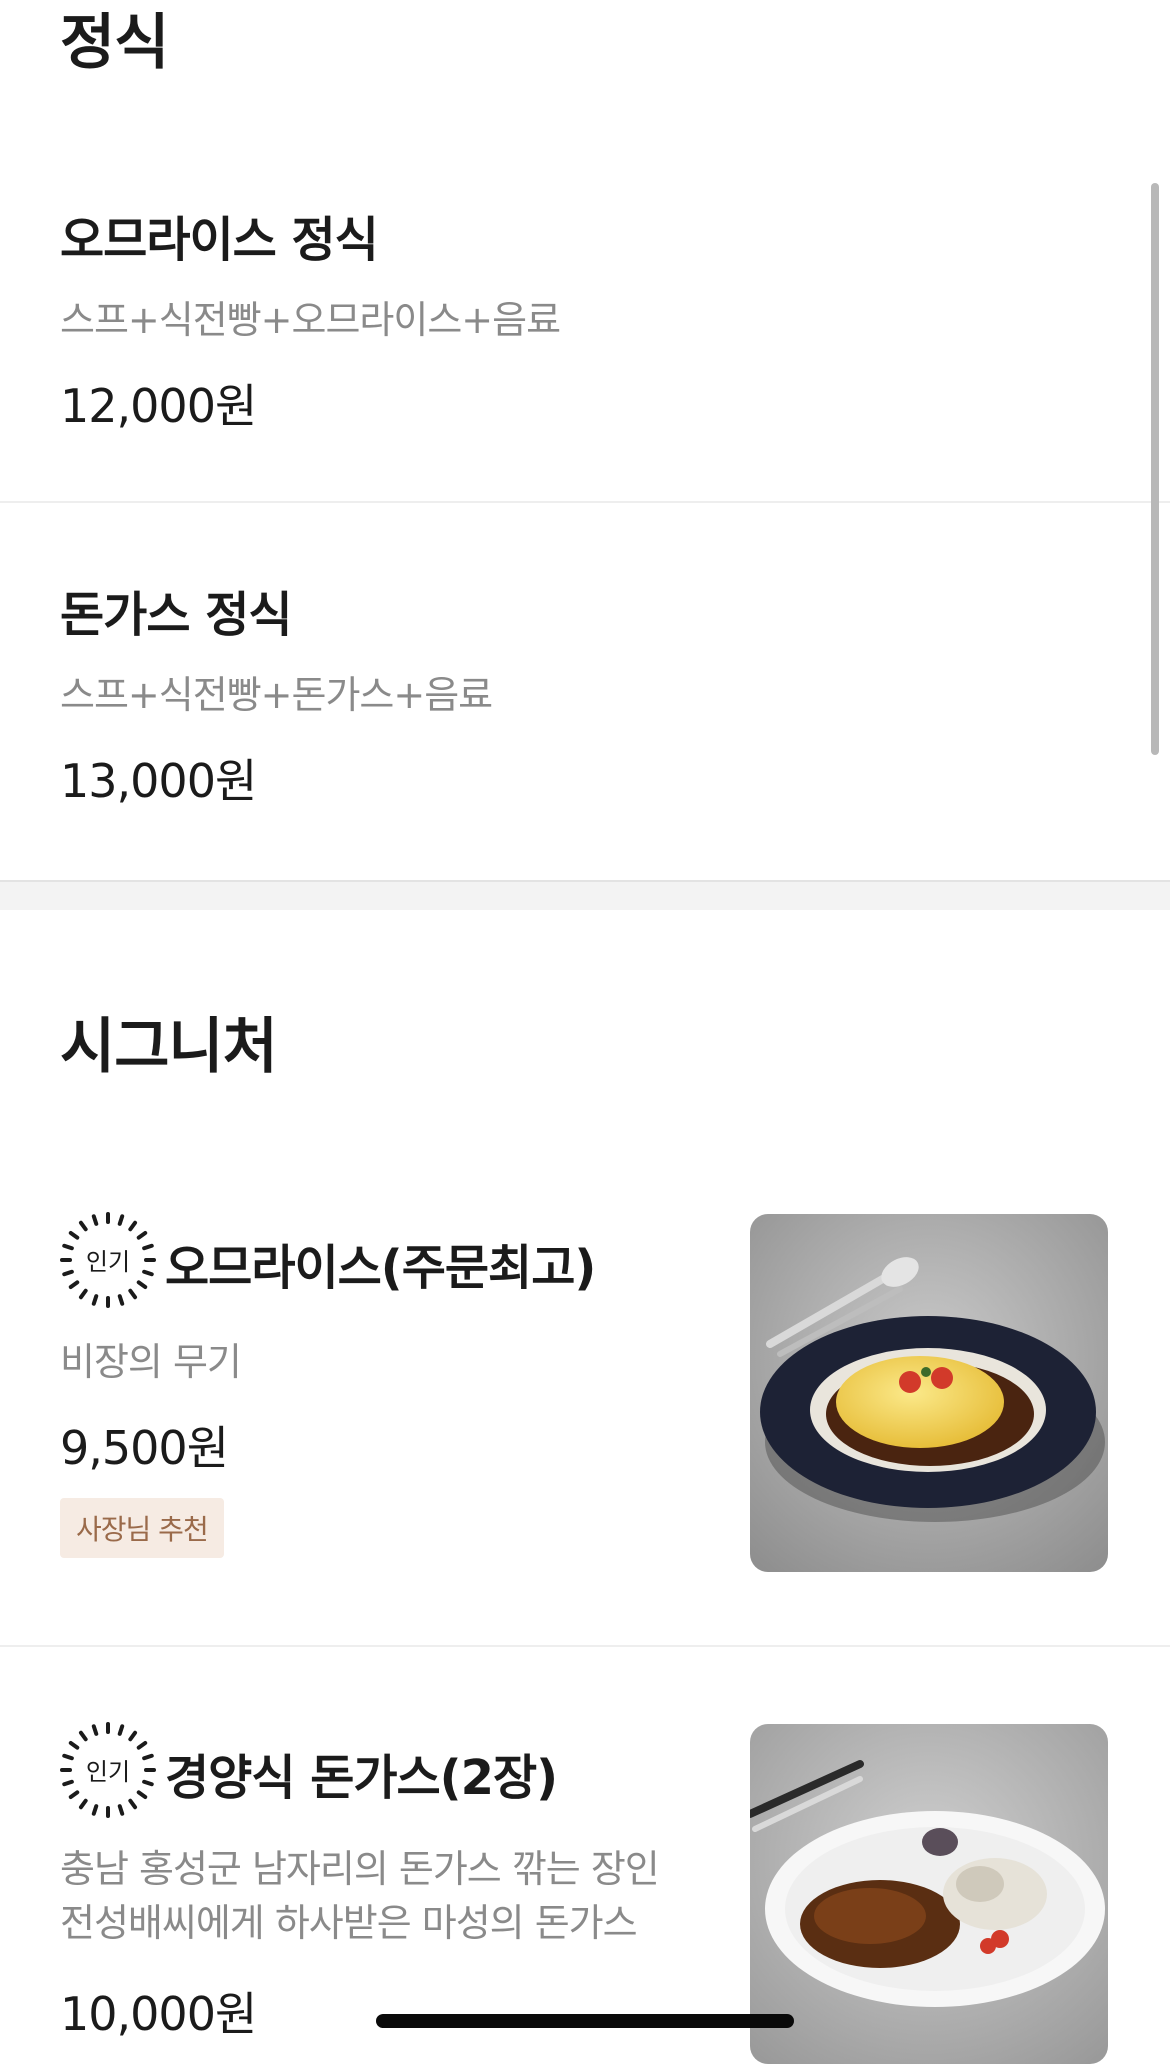 The height and width of the screenshot is (2064, 1170). Describe the element at coordinates (380, 1268) in the screenshot. I see `menu-name: 오므라이스(주문최고)` at that location.